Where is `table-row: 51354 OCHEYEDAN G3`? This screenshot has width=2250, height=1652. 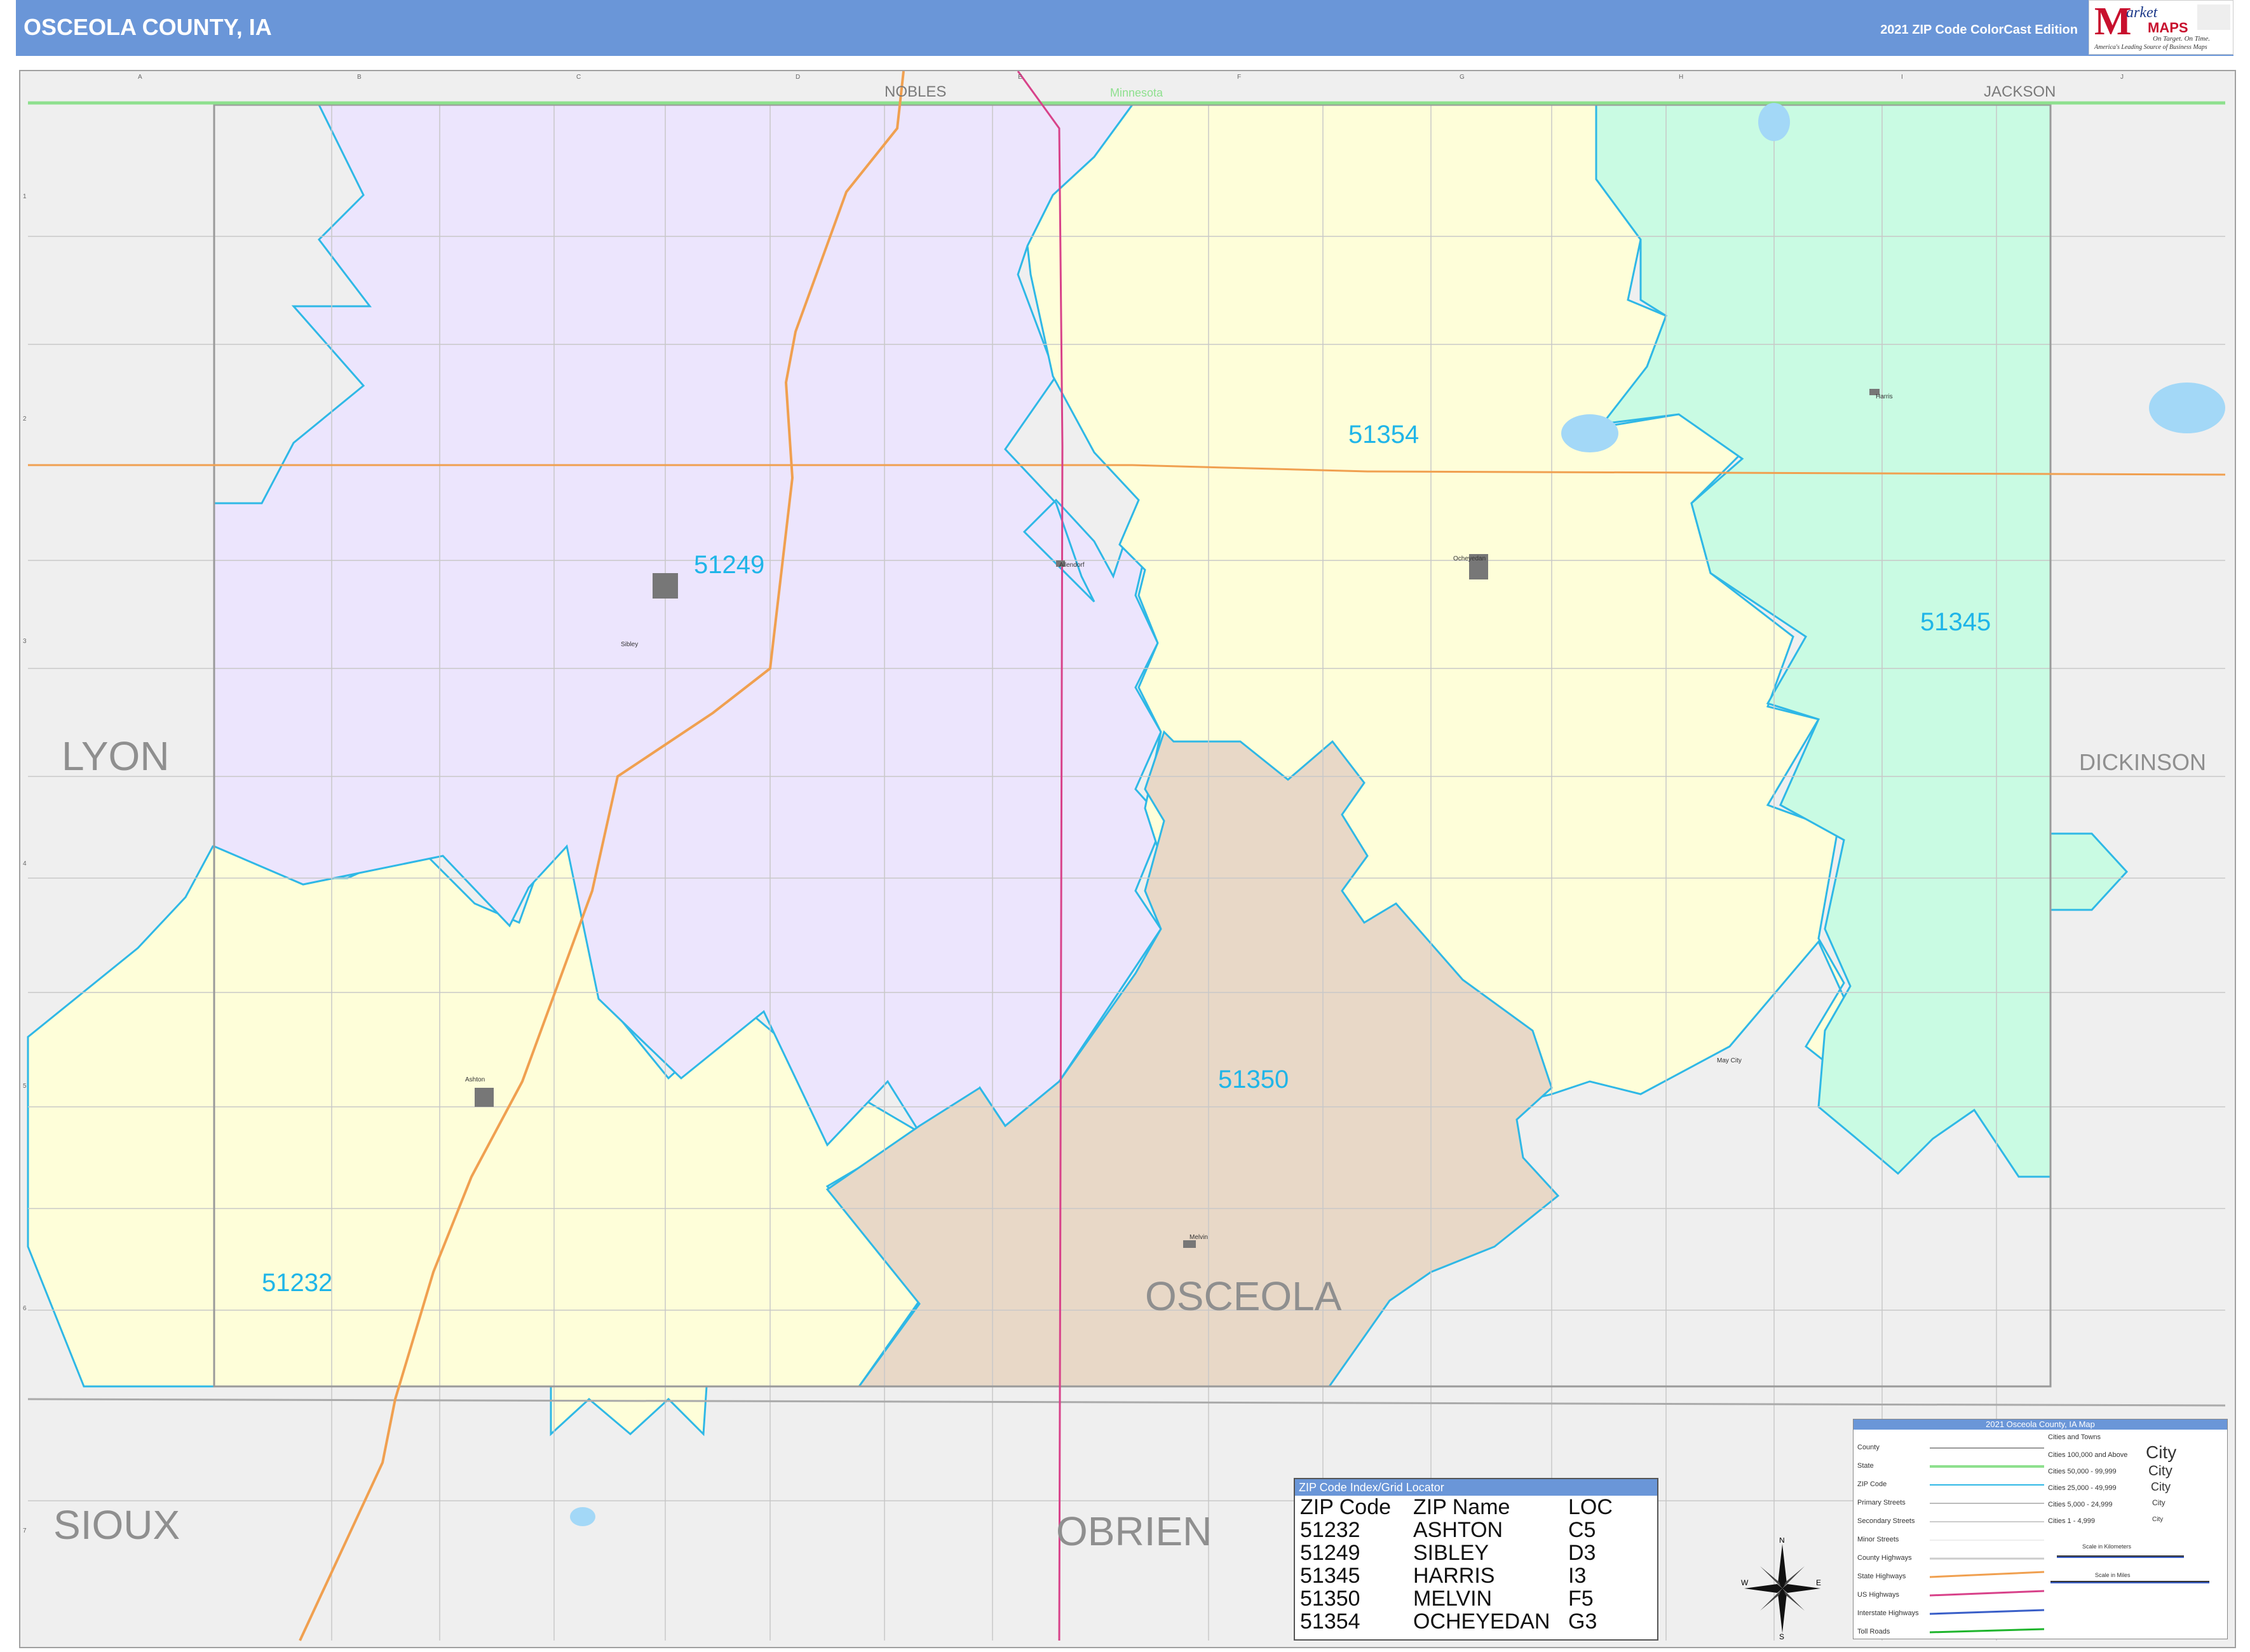 table-row: 51354 OCHEYEDAN G3 is located at coordinates (1476, 1621).